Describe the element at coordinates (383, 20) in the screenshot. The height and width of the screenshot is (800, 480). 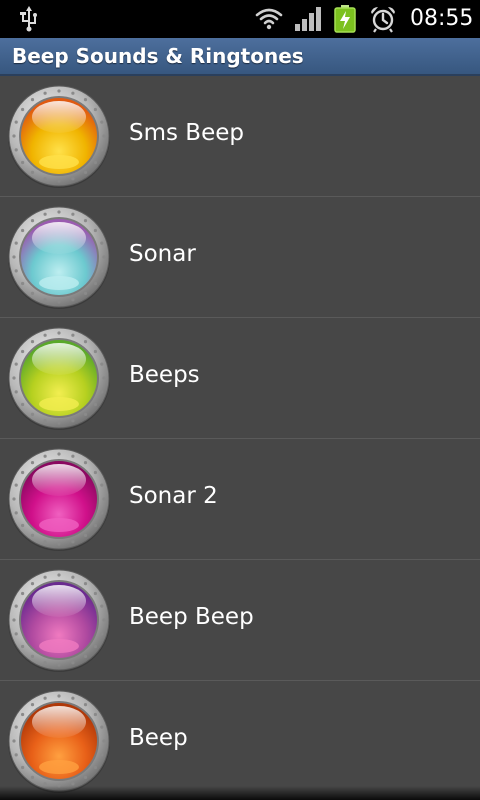
I see `alarm-icon` at that location.